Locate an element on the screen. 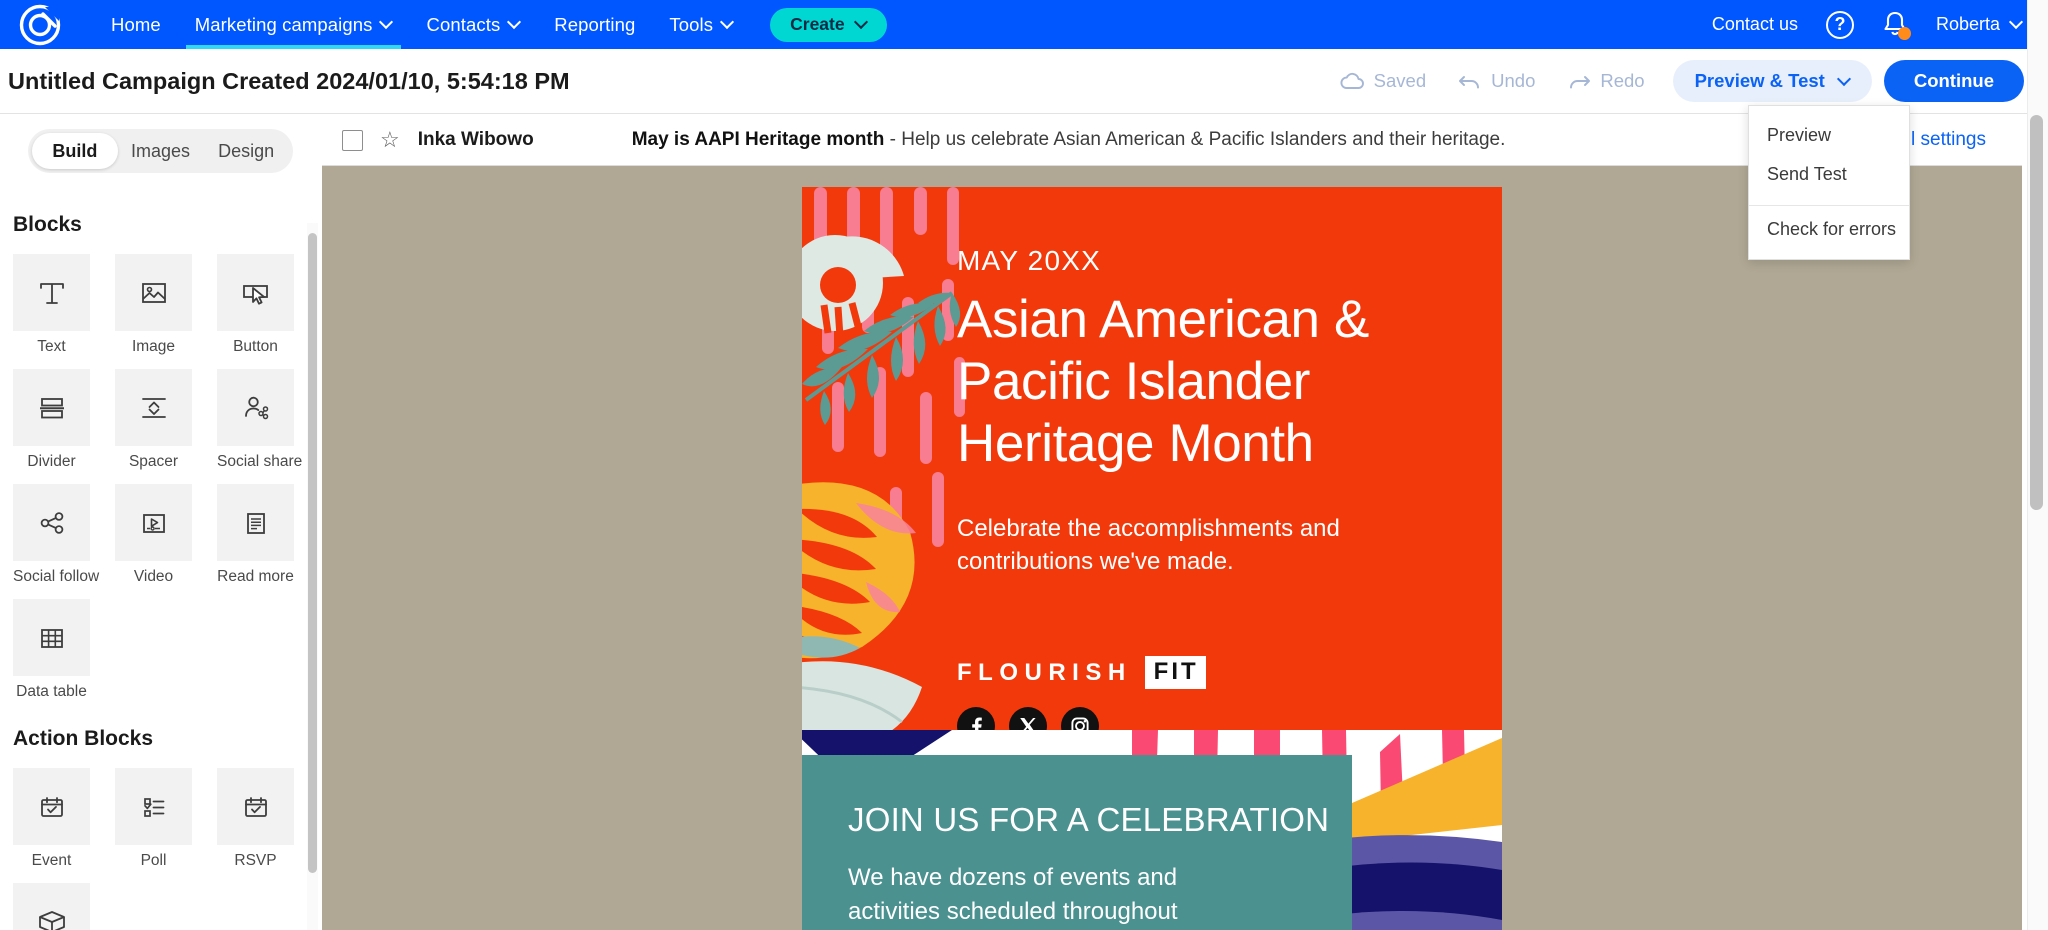 The width and height of the screenshot is (2048, 930). star-icon: ☆ is located at coordinates (390, 140).